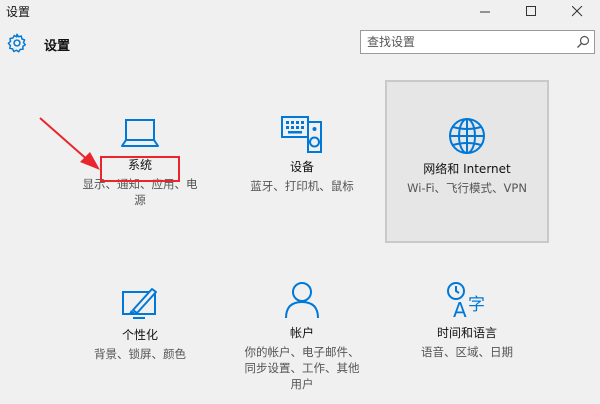 This screenshot has height=404, width=600. What do you see at coordinates (57, 46) in the screenshot?
I see `page-title: 设置` at bounding box center [57, 46].